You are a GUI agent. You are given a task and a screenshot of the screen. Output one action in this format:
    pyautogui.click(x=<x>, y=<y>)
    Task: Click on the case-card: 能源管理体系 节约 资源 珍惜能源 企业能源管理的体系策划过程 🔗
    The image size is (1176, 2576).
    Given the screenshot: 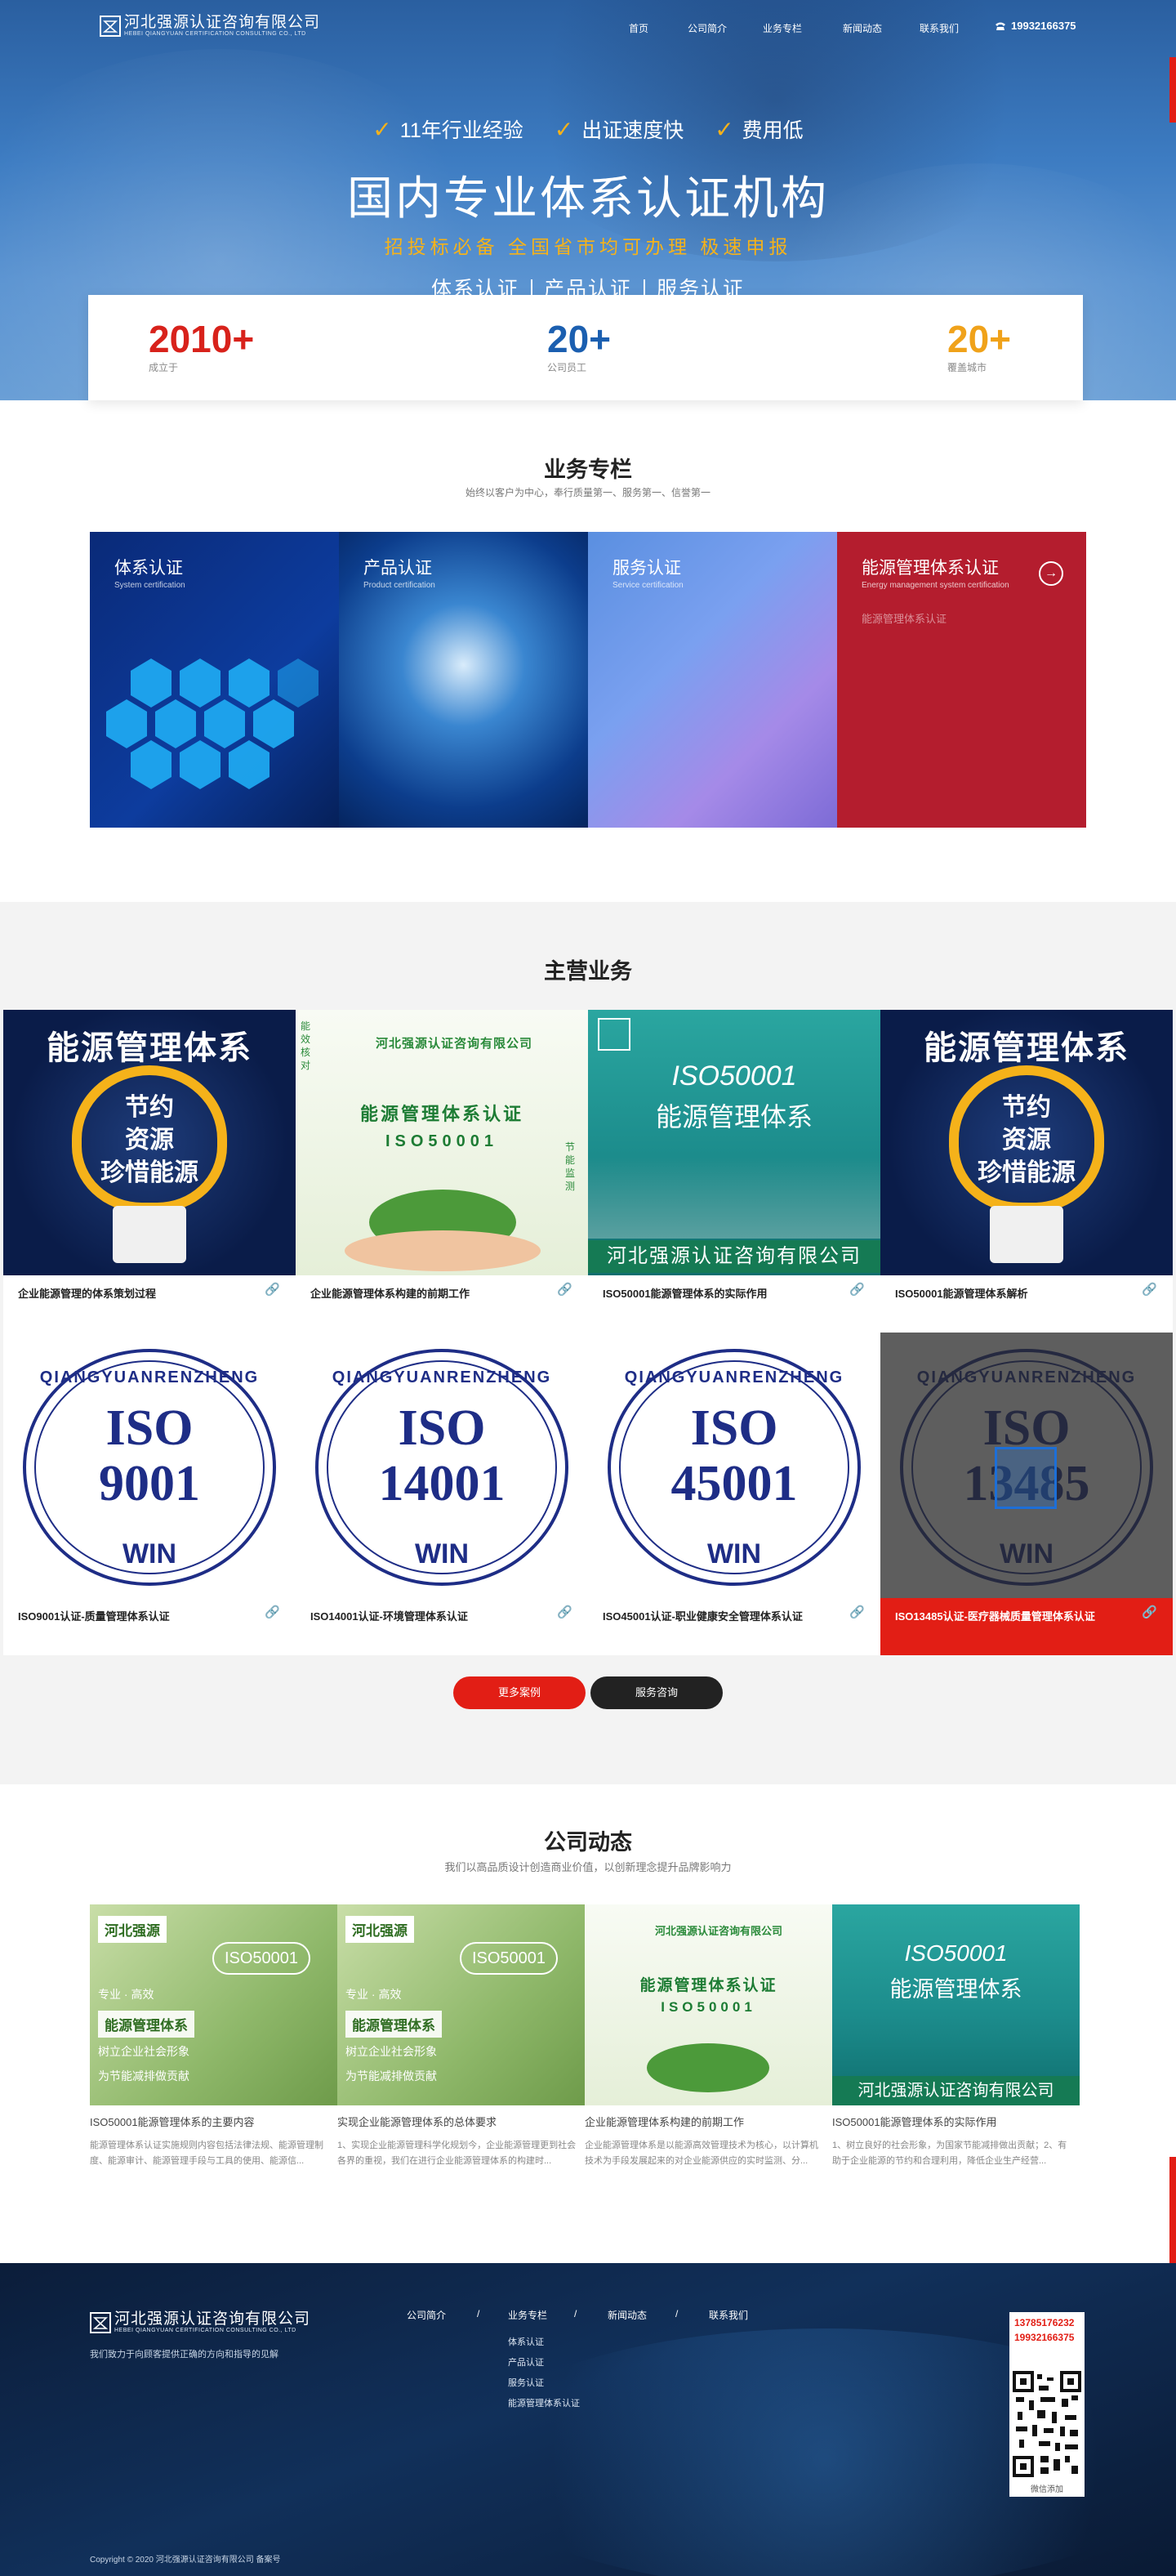 What is the action you would take?
    pyautogui.click(x=149, y=1172)
    